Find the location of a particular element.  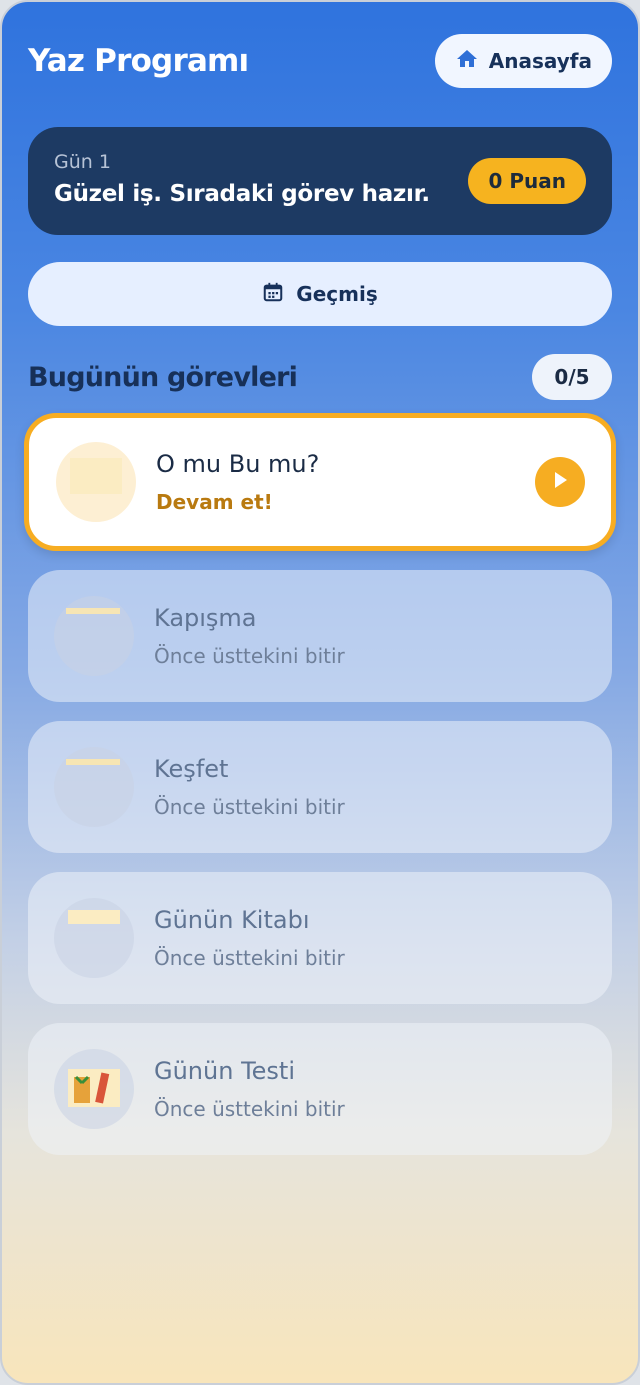

task-text: Günün Testi Önce üsttekini bitir is located at coordinates (249, 1089).